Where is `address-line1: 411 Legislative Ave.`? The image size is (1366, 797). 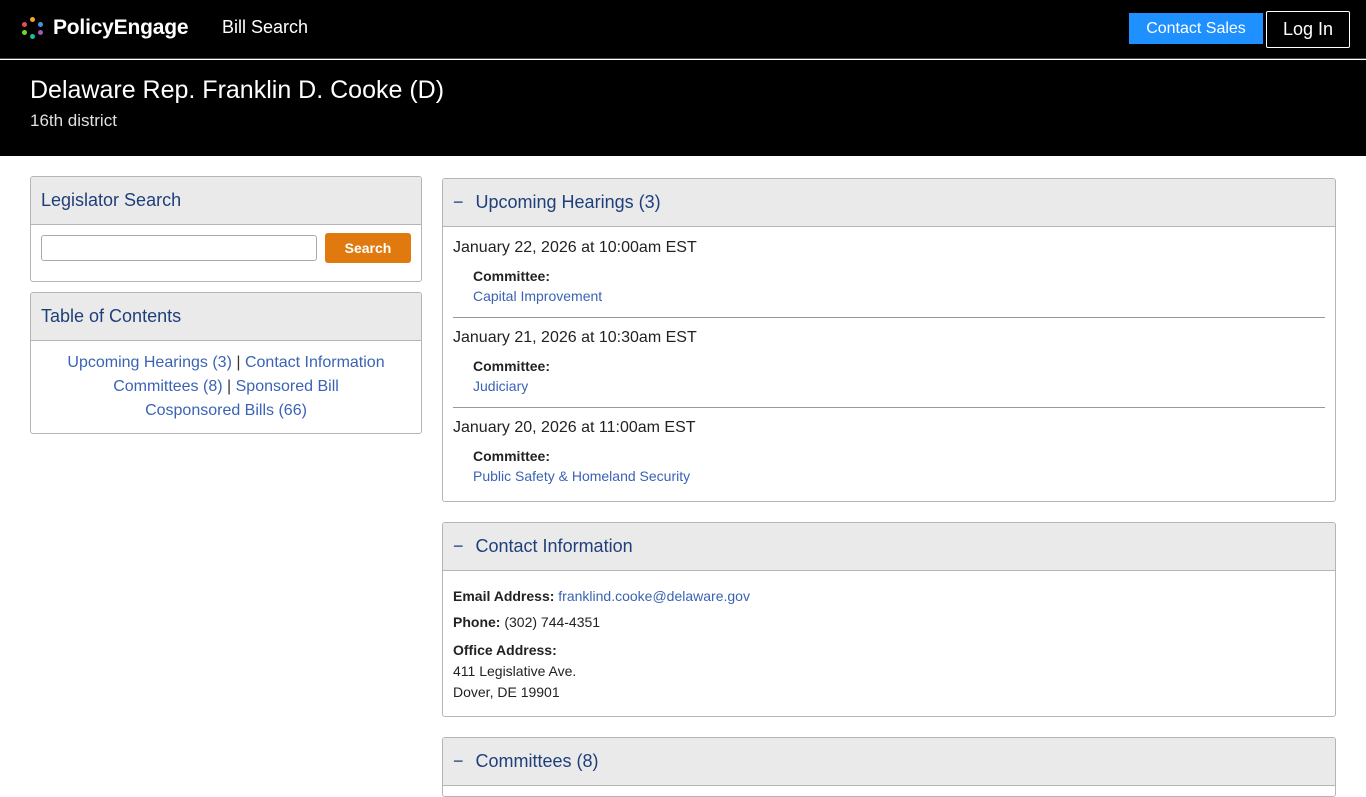 address-line1: 411 Legislative Ave. is located at coordinates (515, 671).